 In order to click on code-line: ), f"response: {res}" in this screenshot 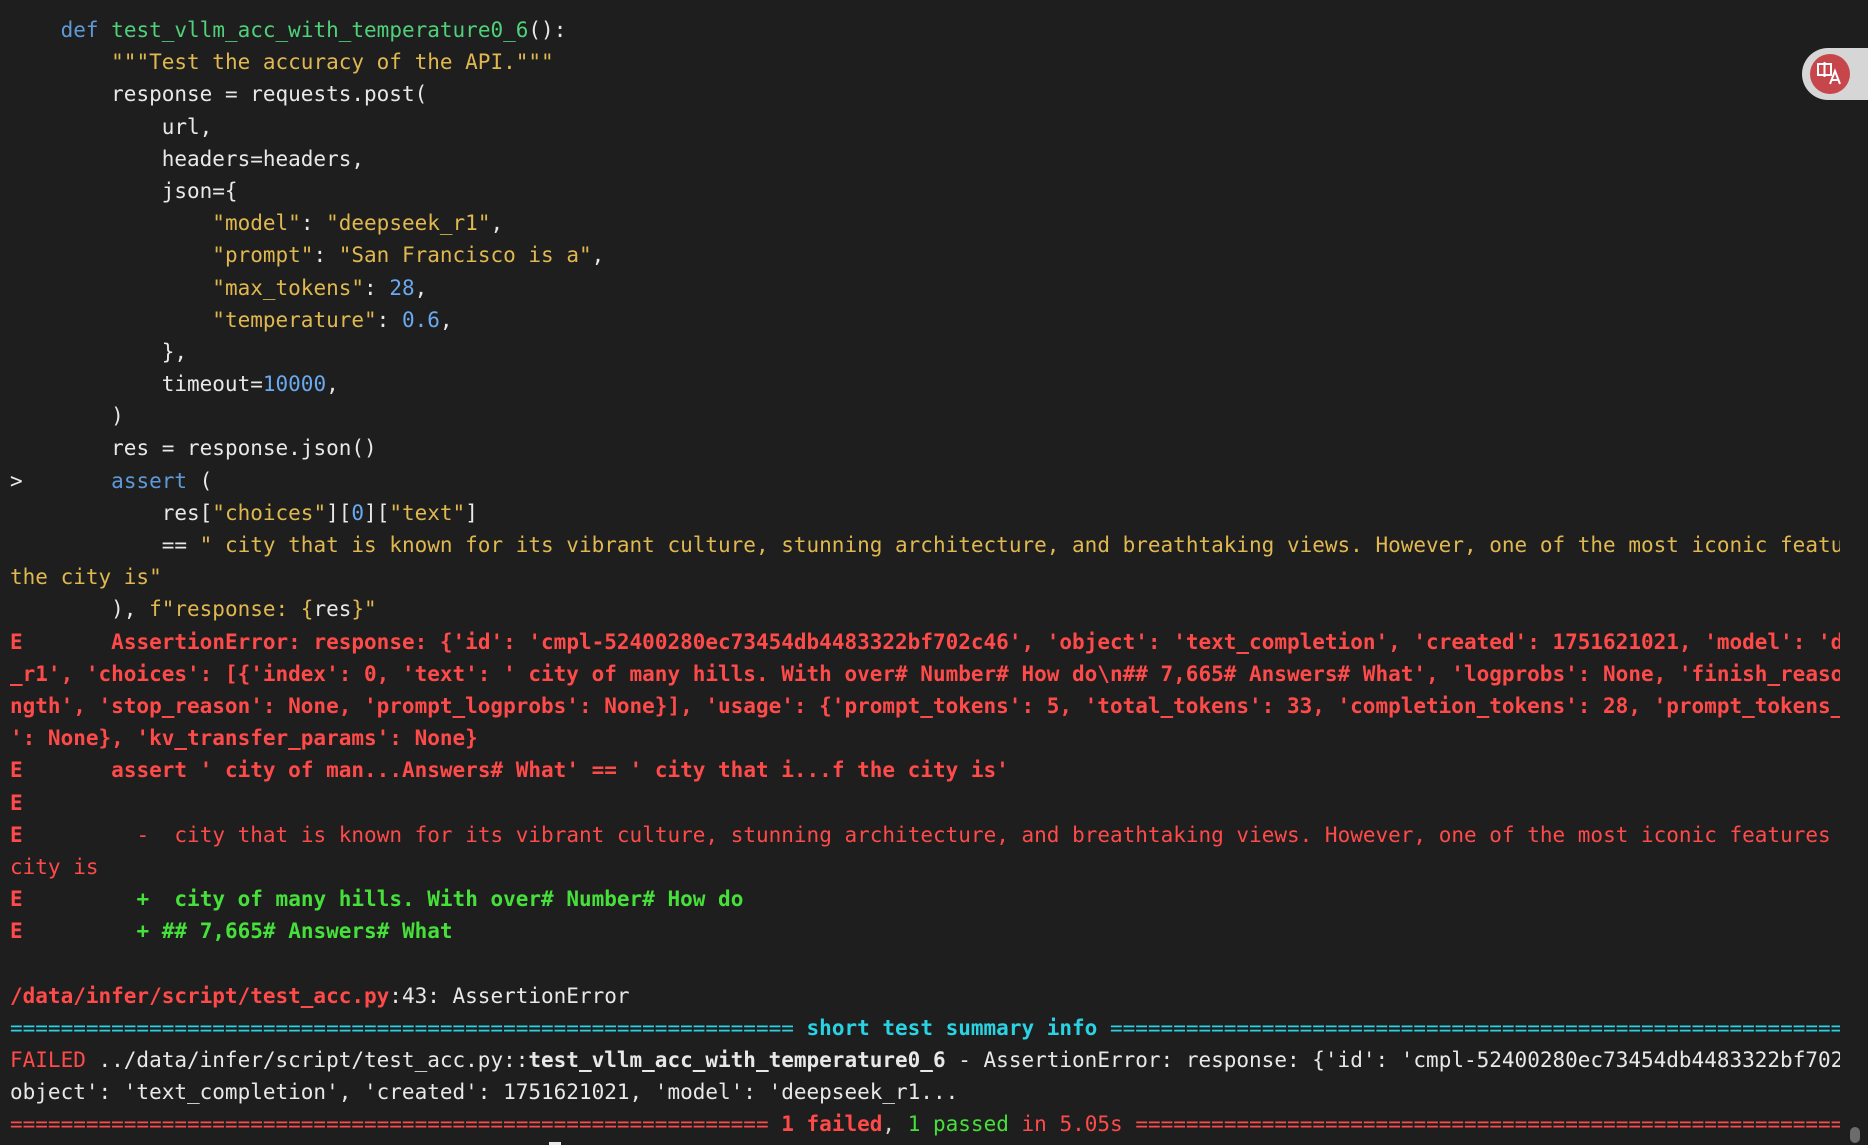, I will do `click(925, 609)`.